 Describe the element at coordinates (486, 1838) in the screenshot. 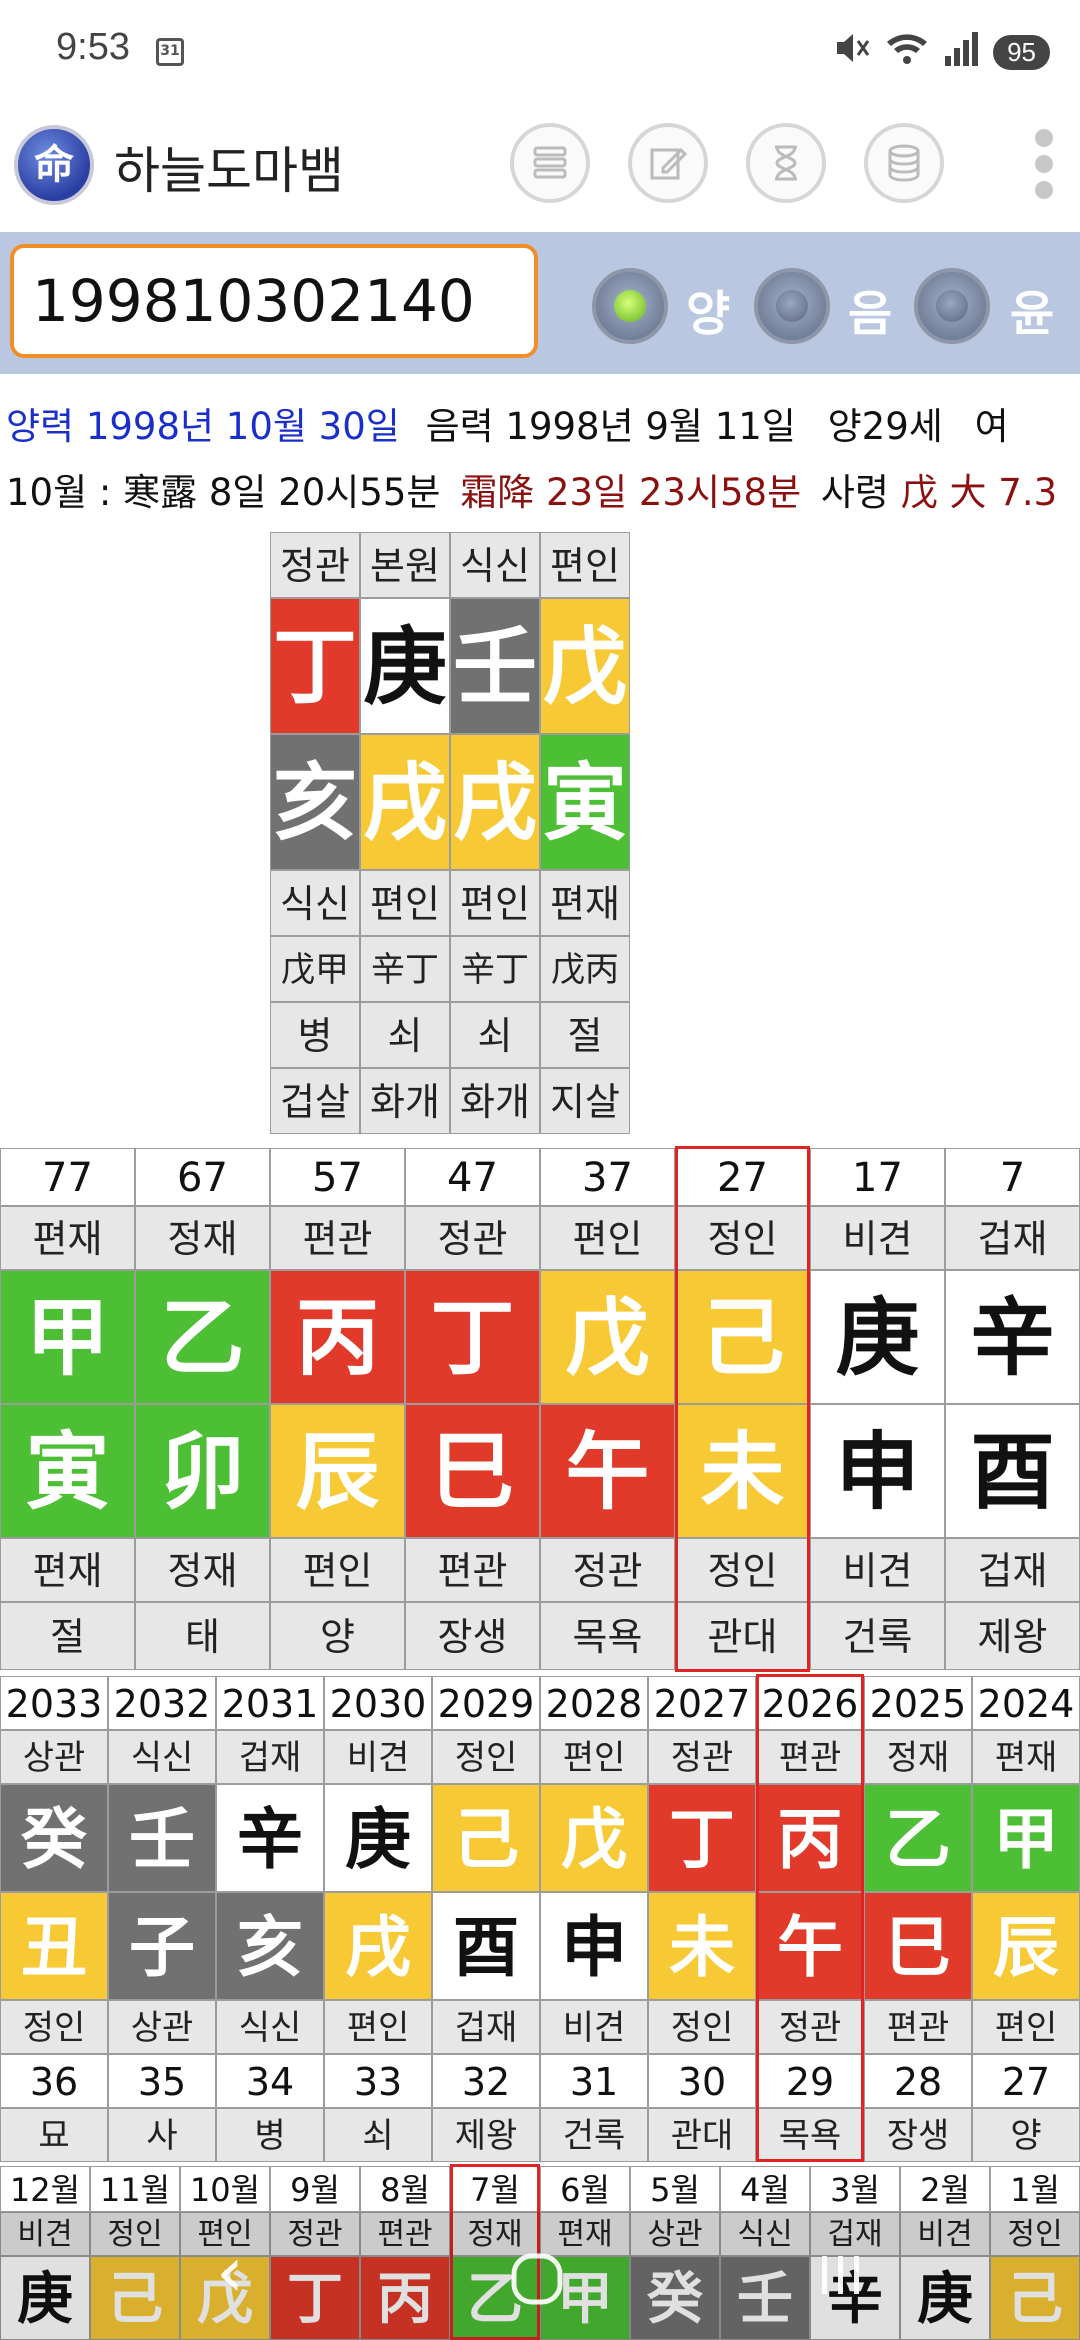

I see `year-stem: 己` at that location.